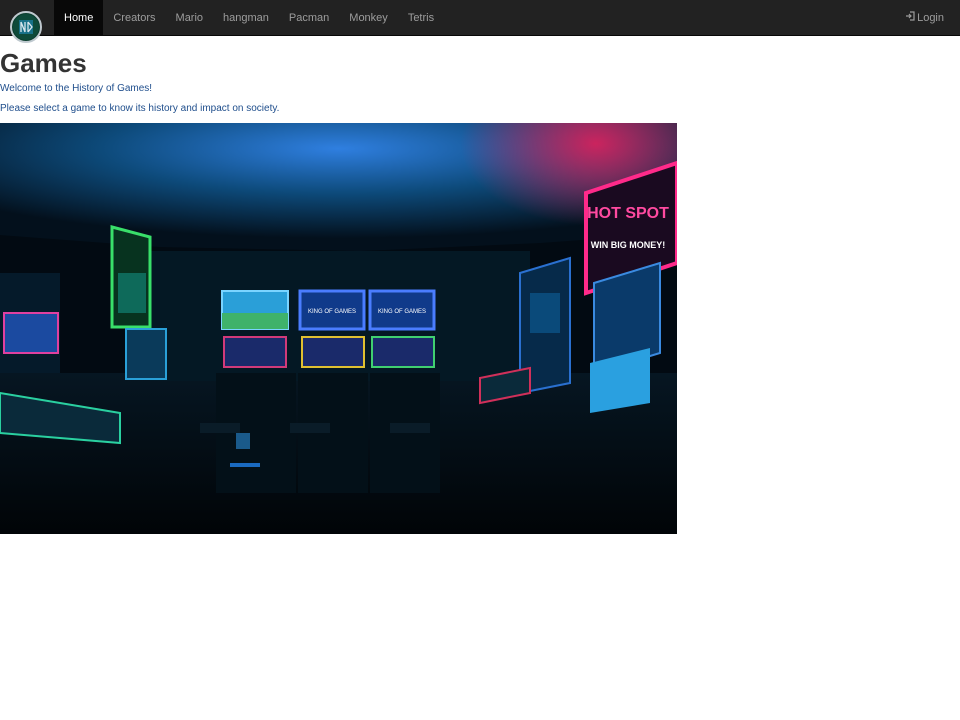  Describe the element at coordinates (402, 312) in the screenshot. I see `sign-king-of-games-2: KING OF GAMES` at that location.